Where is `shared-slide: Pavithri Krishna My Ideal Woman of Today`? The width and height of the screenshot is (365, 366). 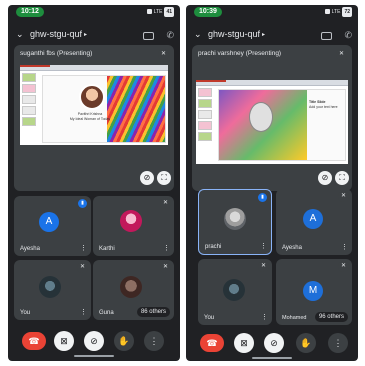 shared-slide: Pavithri Krishna My Ideal Woman of Today is located at coordinates (94, 105).